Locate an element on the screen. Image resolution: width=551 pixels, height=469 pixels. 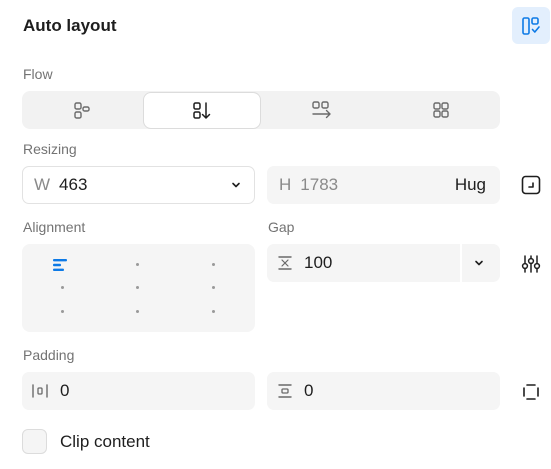
align-bottom-left-dot is located at coordinates (62, 311).